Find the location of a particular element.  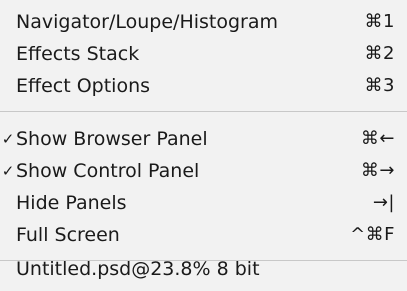

menu-item-effects-stack: Effects Stack ⌘2 is located at coordinates (203, 54).